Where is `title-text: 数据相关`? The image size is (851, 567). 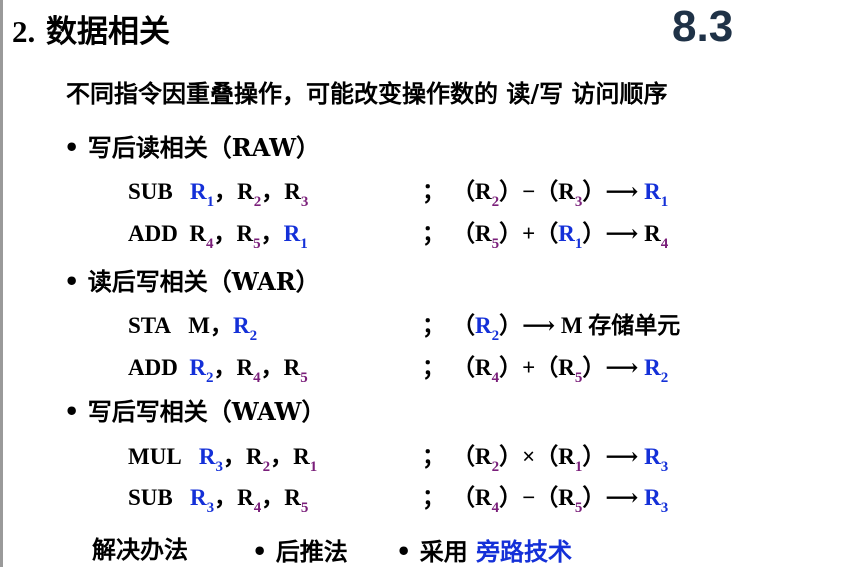 title-text: 数据相关 is located at coordinates (108, 32).